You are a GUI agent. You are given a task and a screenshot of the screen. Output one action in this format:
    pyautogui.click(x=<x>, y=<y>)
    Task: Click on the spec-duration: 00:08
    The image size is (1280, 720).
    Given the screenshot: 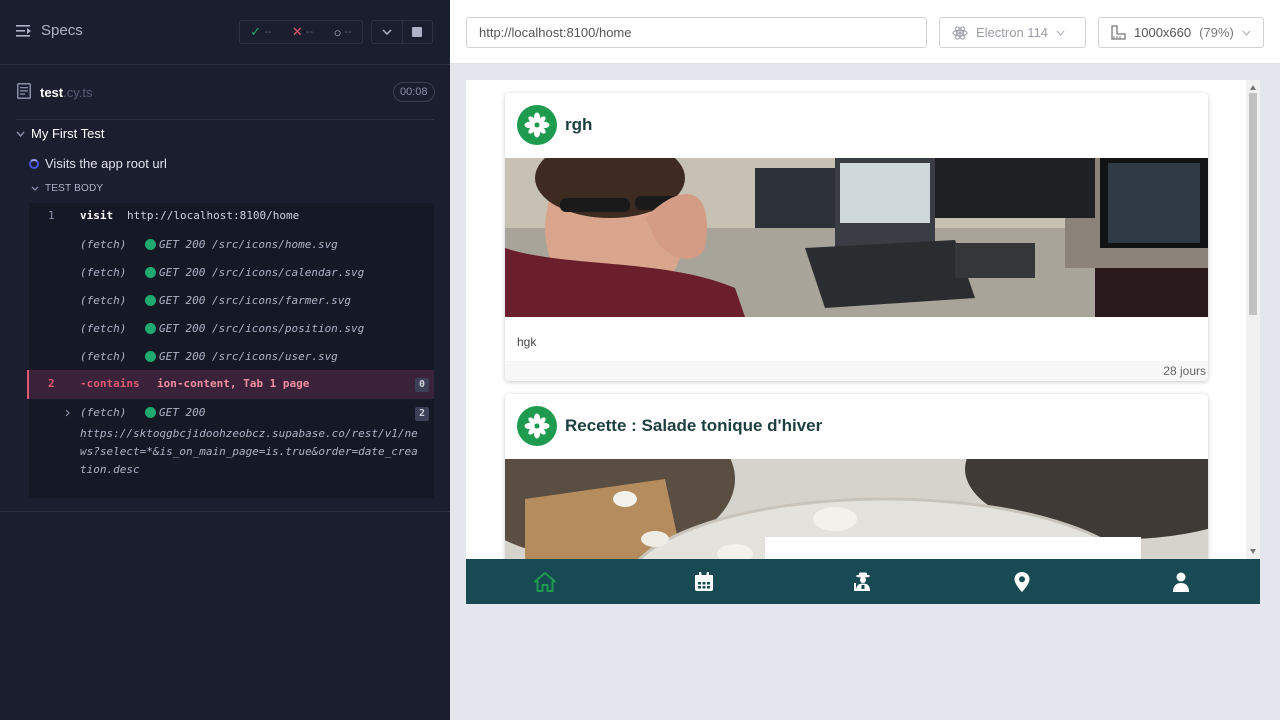 What is the action you would take?
    pyautogui.click(x=414, y=92)
    